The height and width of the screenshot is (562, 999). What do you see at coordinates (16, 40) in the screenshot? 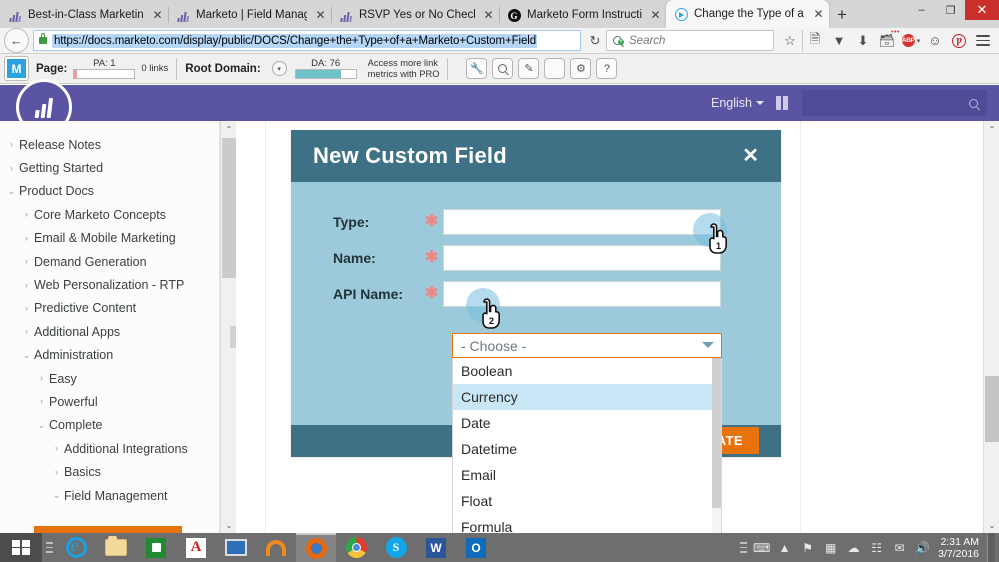
I see `back-button: ←` at bounding box center [16, 40].